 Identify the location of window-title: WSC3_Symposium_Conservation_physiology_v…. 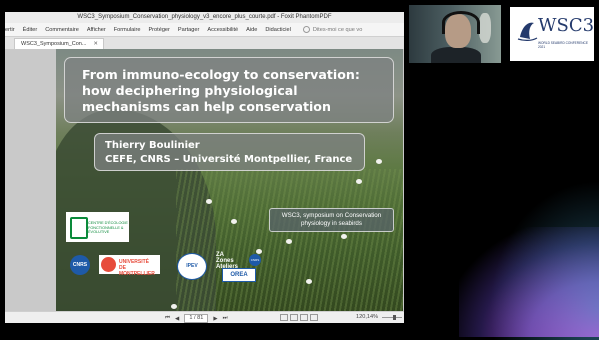
(204, 17).